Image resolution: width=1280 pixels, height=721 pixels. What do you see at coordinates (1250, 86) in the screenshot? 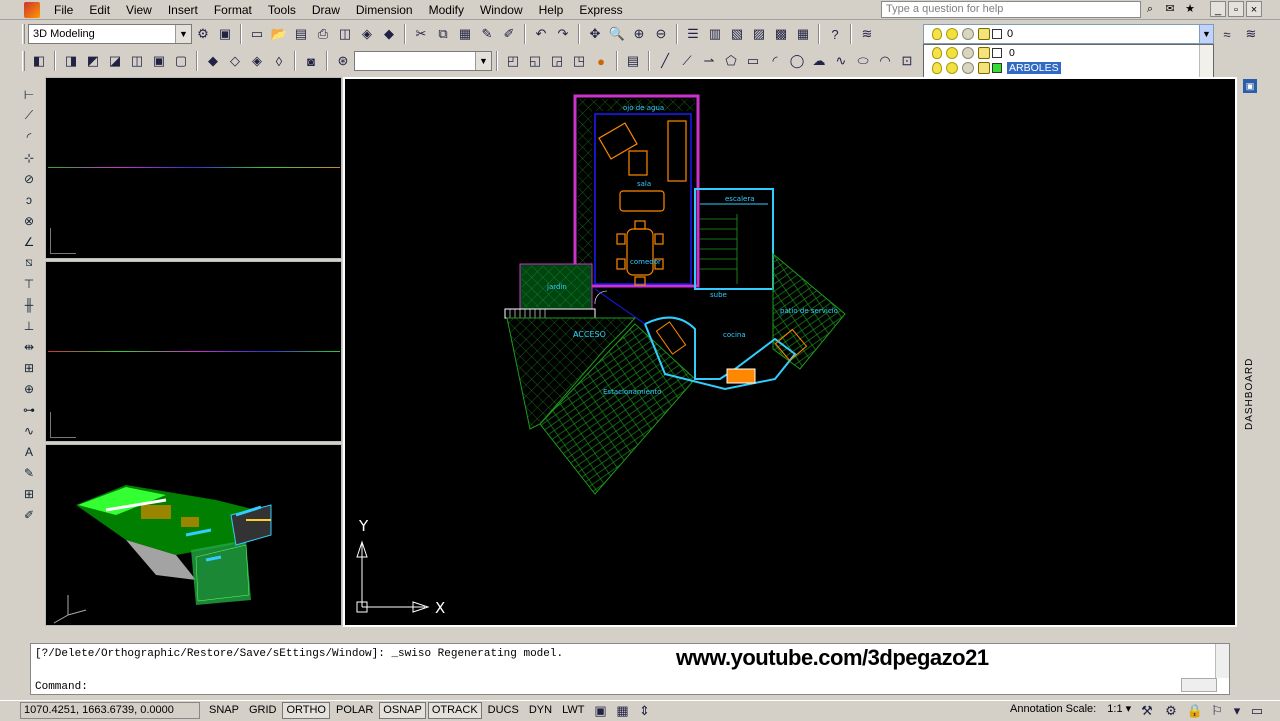
I see `dashboard-icon: ▣` at bounding box center [1250, 86].